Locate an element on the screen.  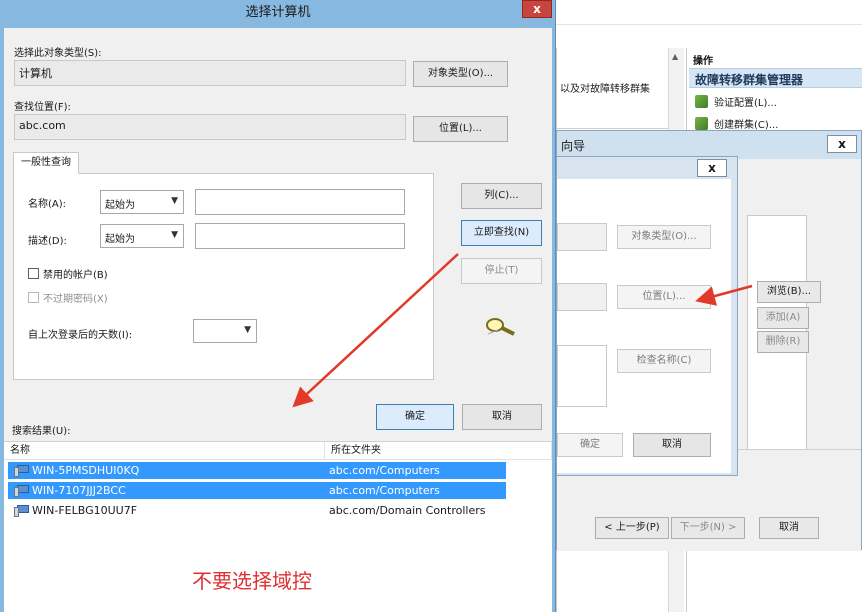
object-type-label: 选择此对象类型(S): is located at coordinates (58, 53).